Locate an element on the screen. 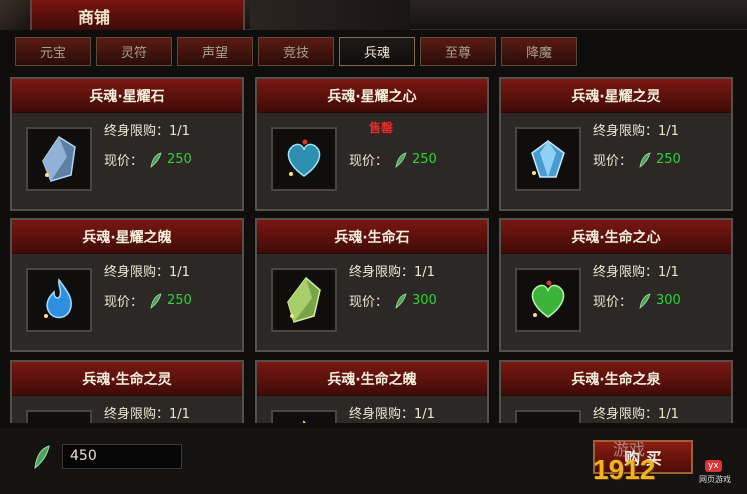 This screenshot has width=747, height=494. watermark-sub: 网页游戏 is located at coordinates (715, 479).